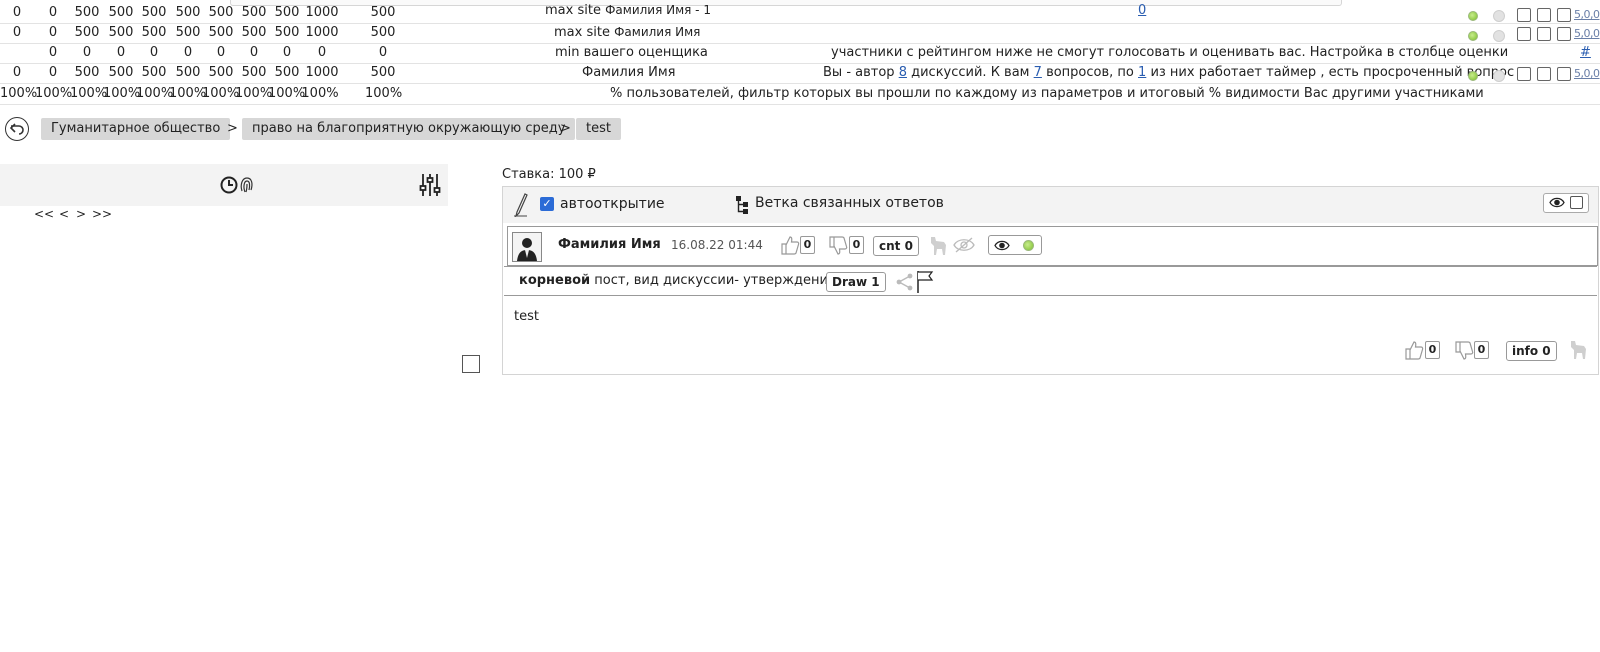 The height and width of the screenshot is (652, 1600). Describe the element at coordinates (64, 214) in the screenshot. I see `pager-prev: <` at that location.